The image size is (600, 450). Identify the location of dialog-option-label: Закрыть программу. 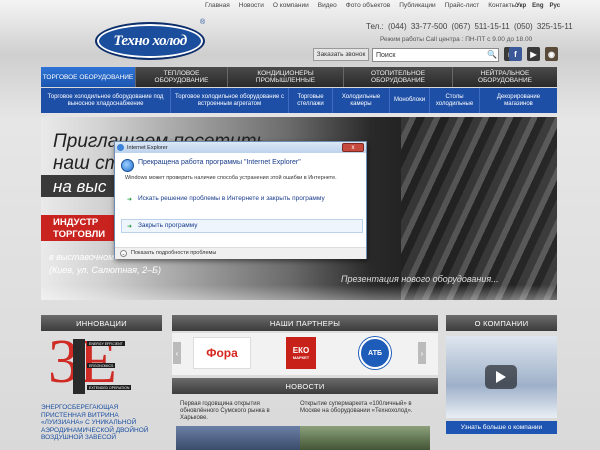
(168, 225).